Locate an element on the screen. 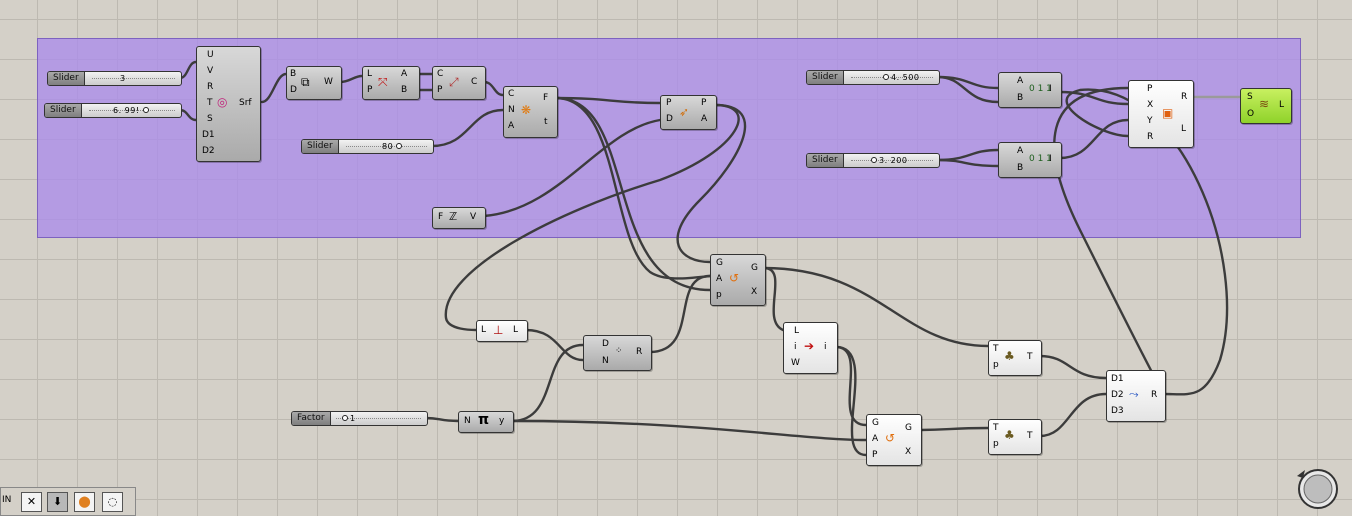 The width and height of the screenshot is (1352, 516). canvas-toolbar: IN ✕ ⬇ ⬤ ◌ is located at coordinates (68, 501).